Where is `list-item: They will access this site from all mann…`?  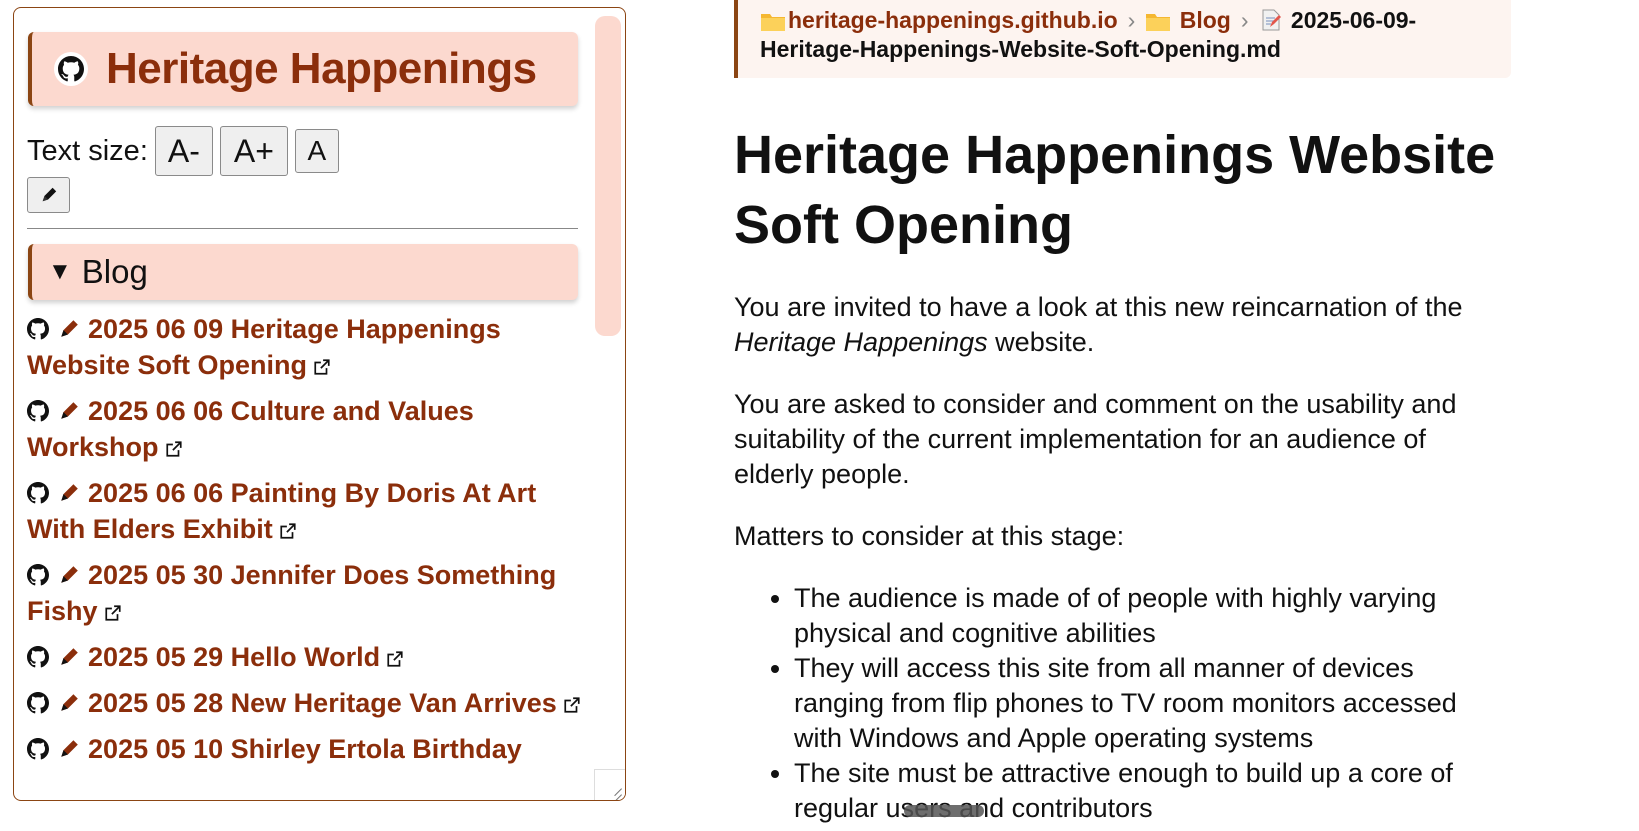 list-item: They will access this site from all mann… is located at coordinates (1149, 703).